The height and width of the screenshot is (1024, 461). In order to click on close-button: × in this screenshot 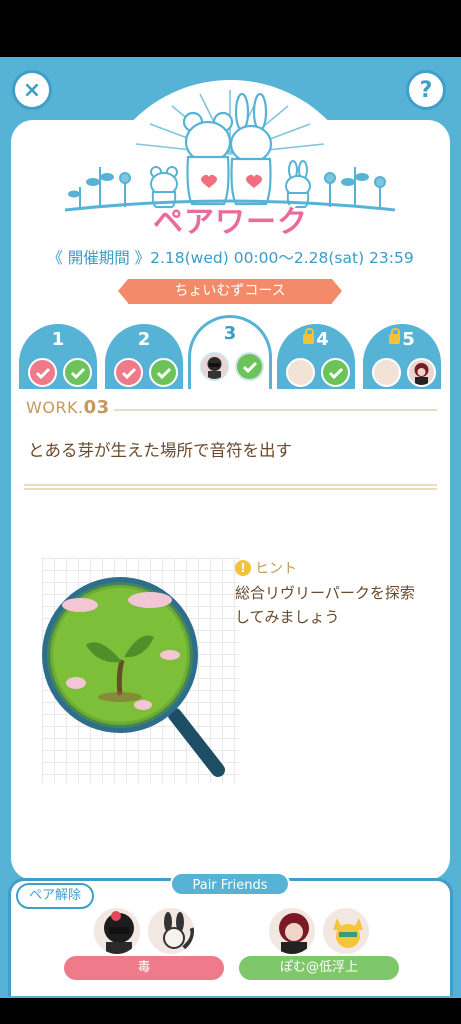, I will do `click(32, 90)`.